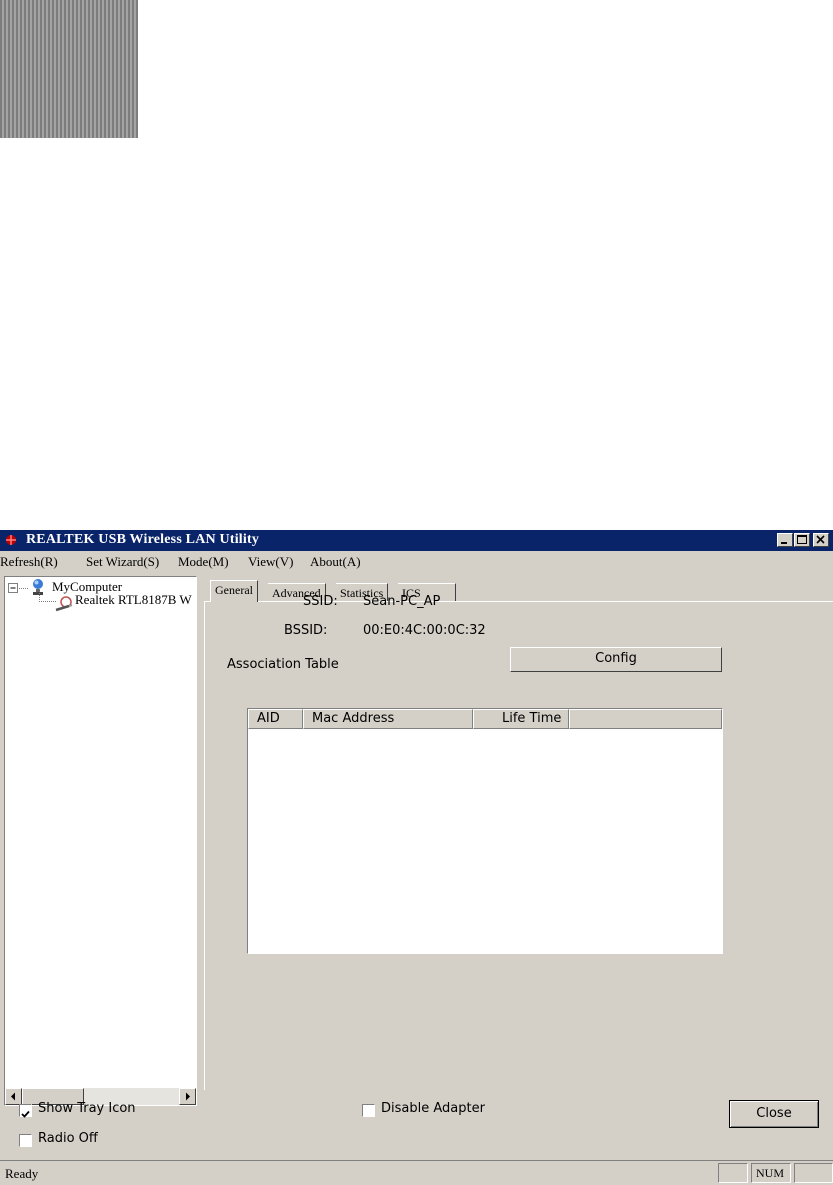 This screenshot has height=1185, width=833. Describe the element at coordinates (645, 719) in the screenshot. I see `column-filler` at that location.